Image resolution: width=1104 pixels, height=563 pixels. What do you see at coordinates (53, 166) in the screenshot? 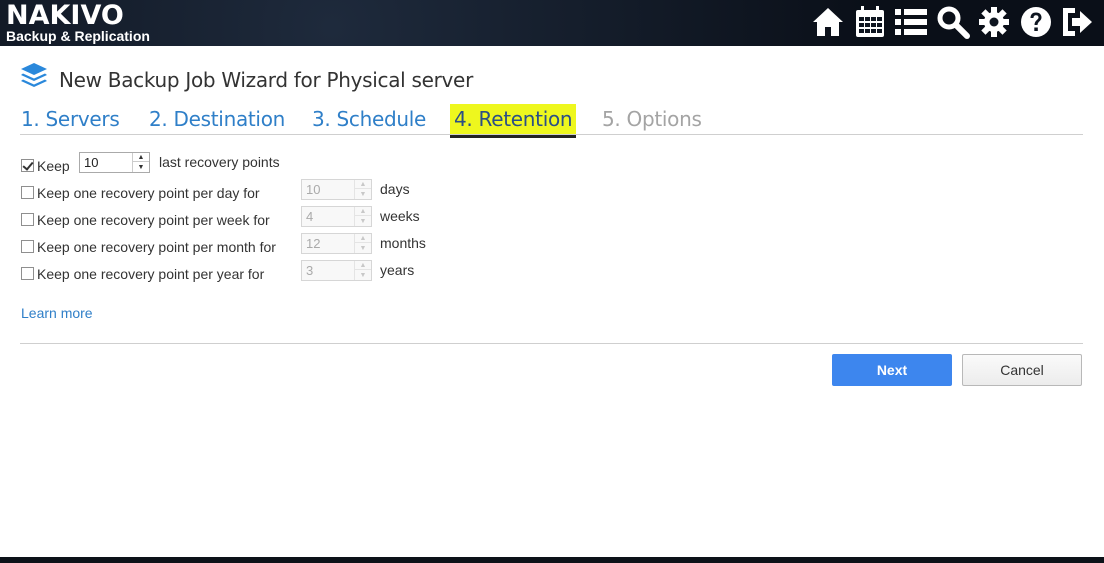
I see `keep-last-label: Keep` at bounding box center [53, 166].